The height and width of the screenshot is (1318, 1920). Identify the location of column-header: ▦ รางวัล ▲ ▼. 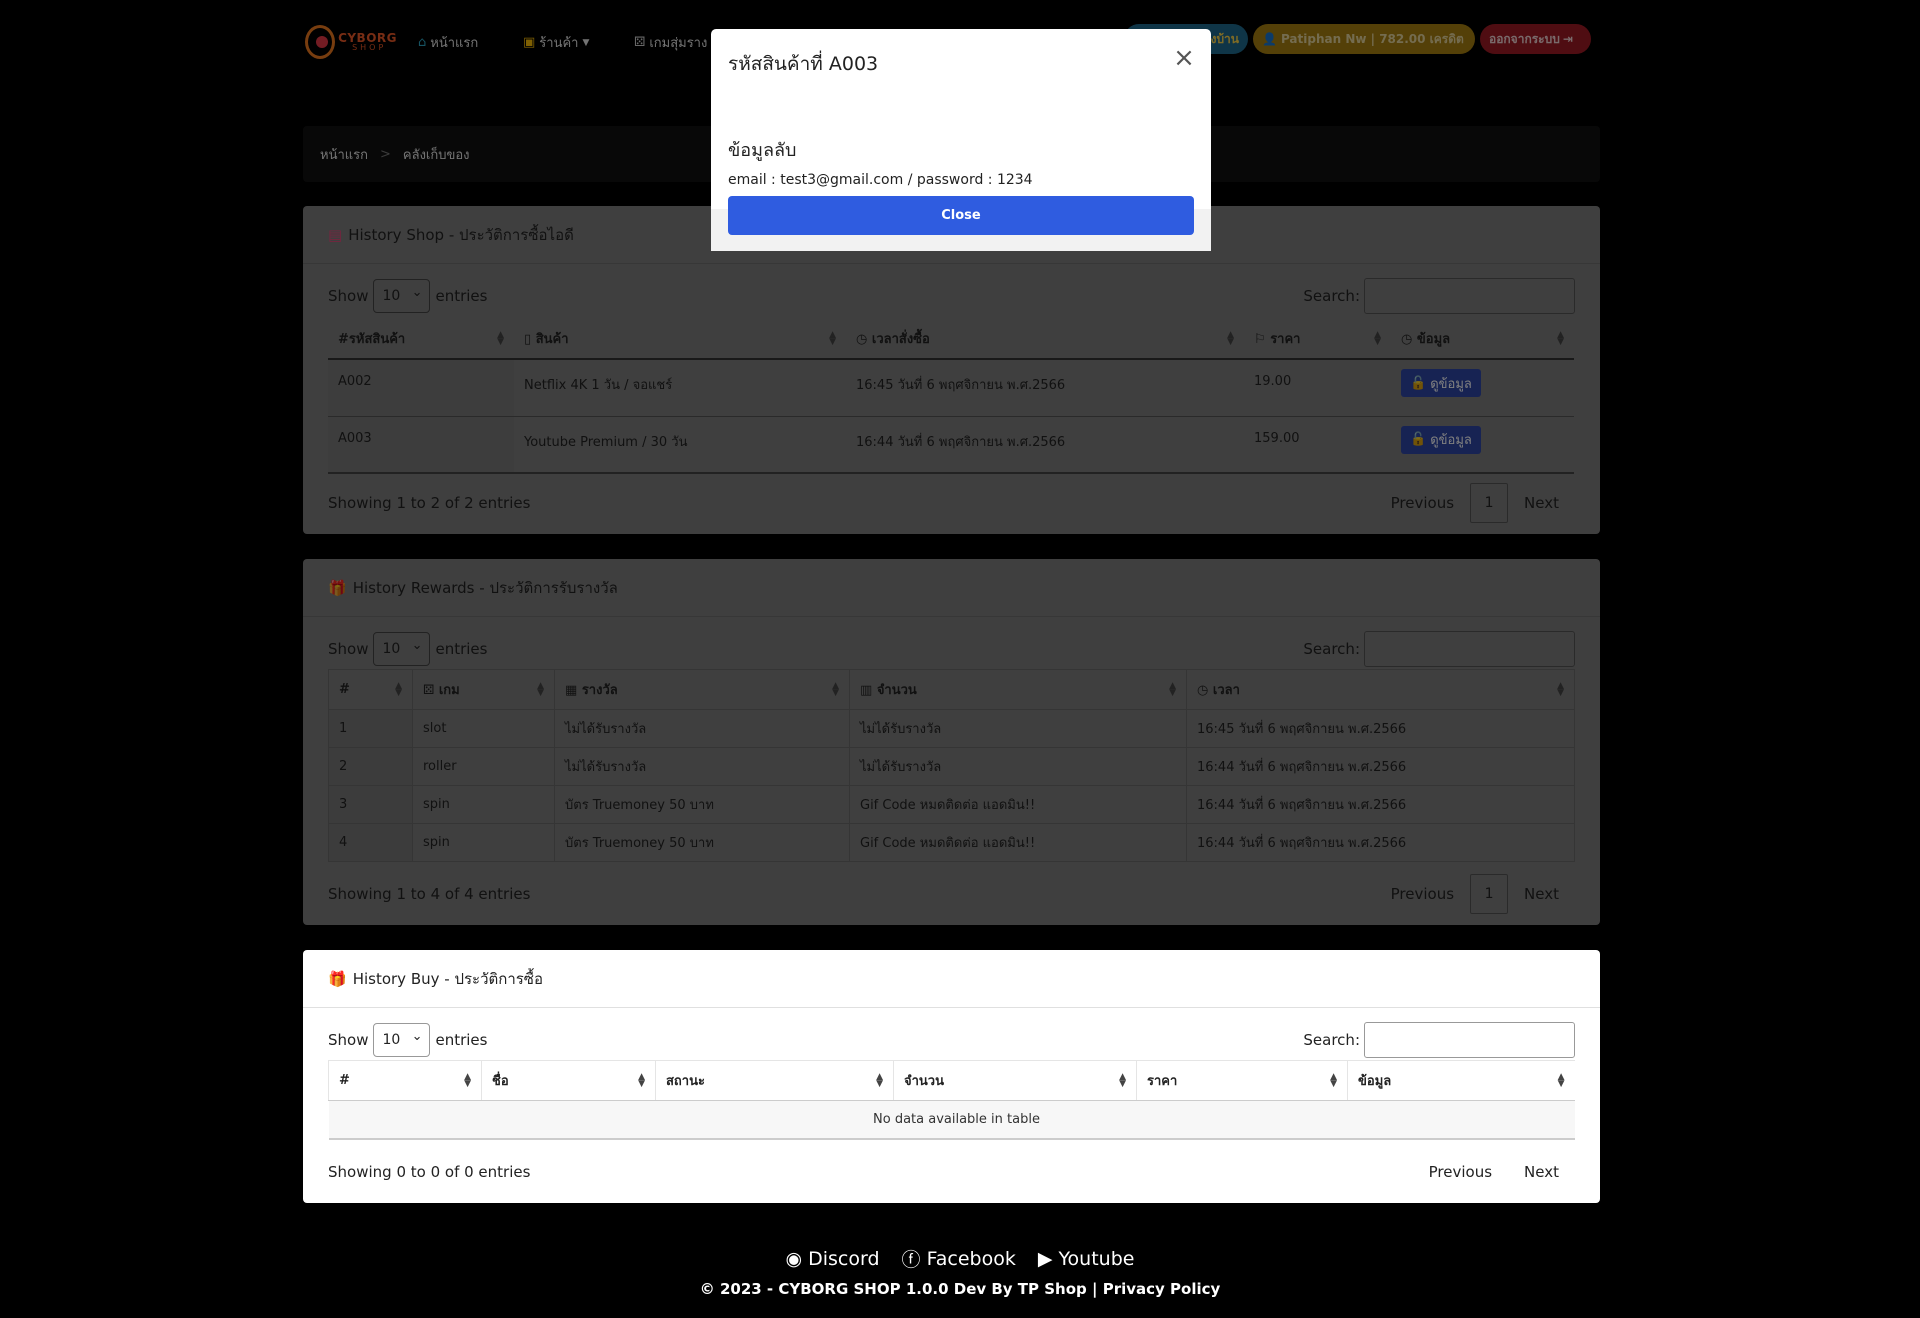
(702, 689).